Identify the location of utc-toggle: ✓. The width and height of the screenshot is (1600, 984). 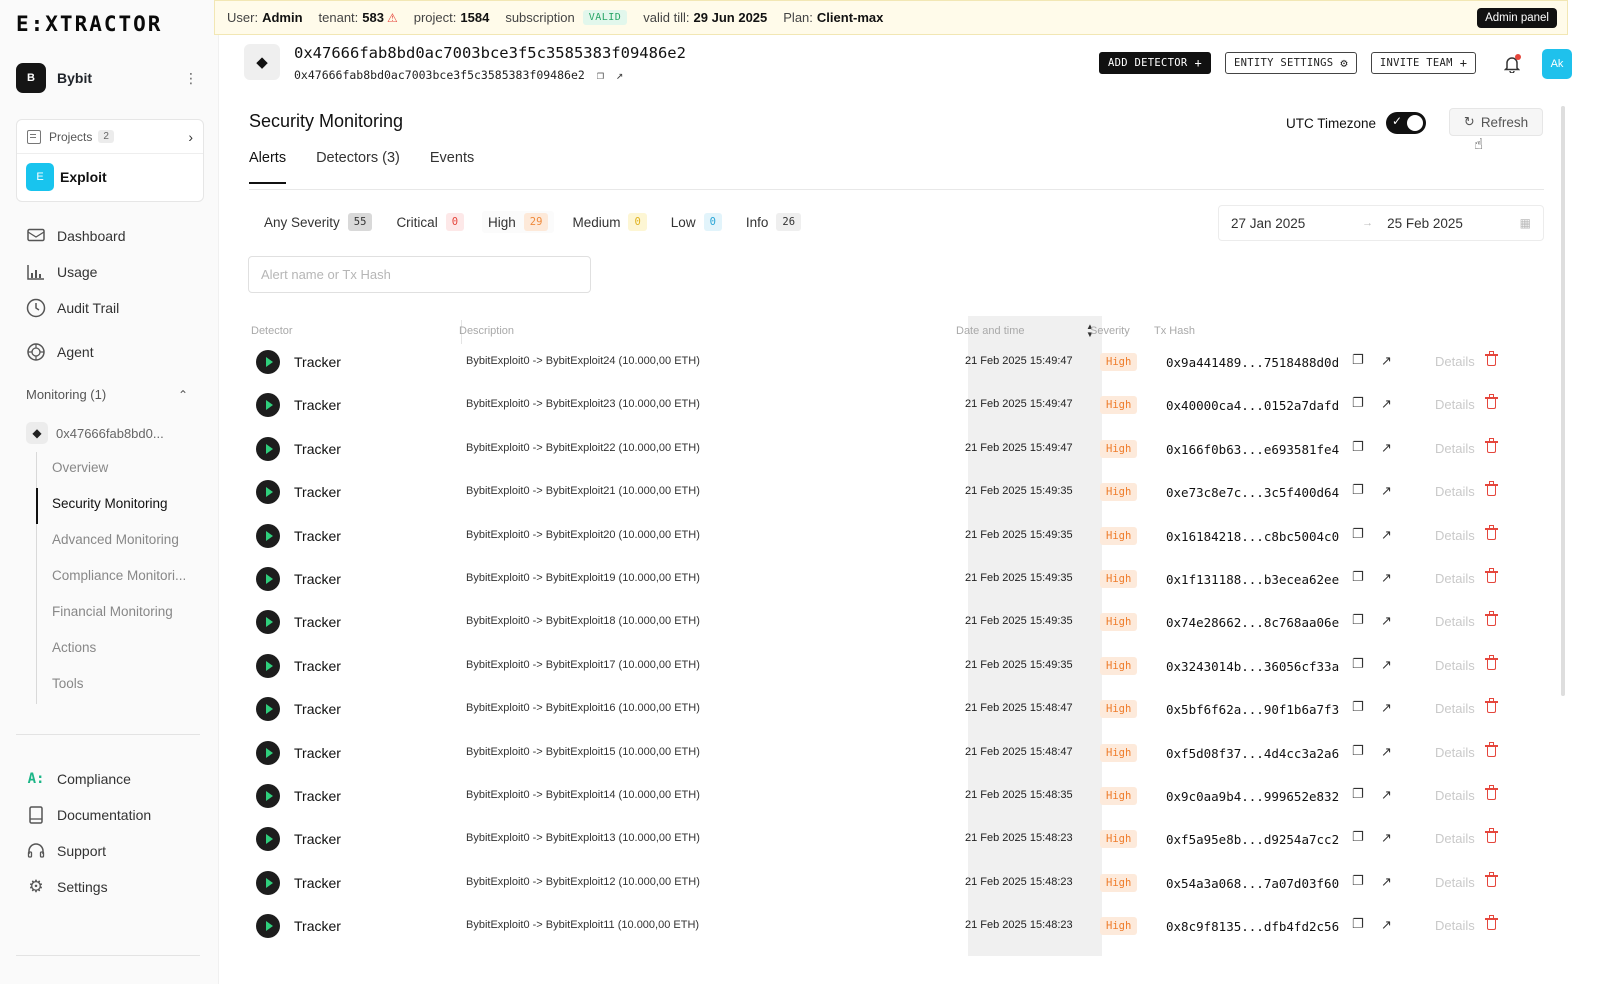
(1406, 123).